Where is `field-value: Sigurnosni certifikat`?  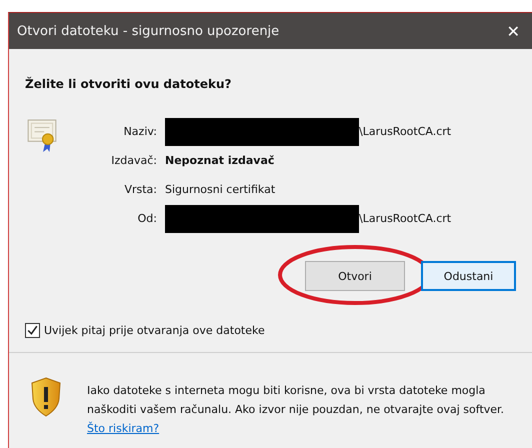 field-value: Sigurnosni certifikat is located at coordinates (220, 189).